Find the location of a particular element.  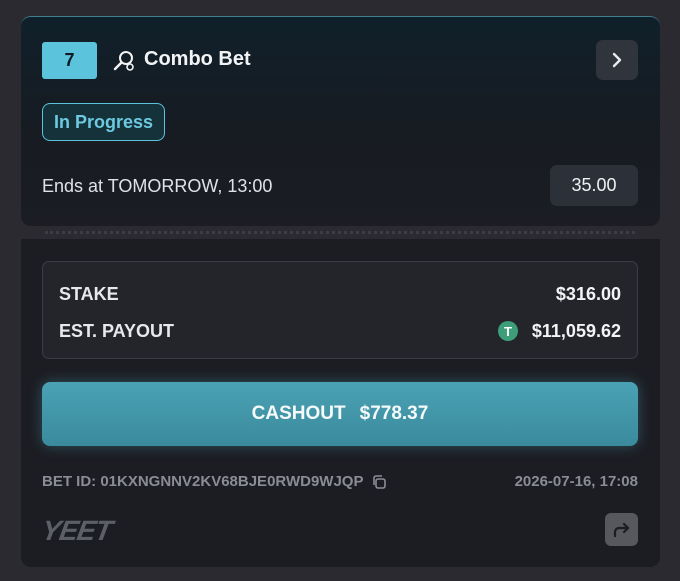

yeet-logo: YEET is located at coordinates (76, 530).